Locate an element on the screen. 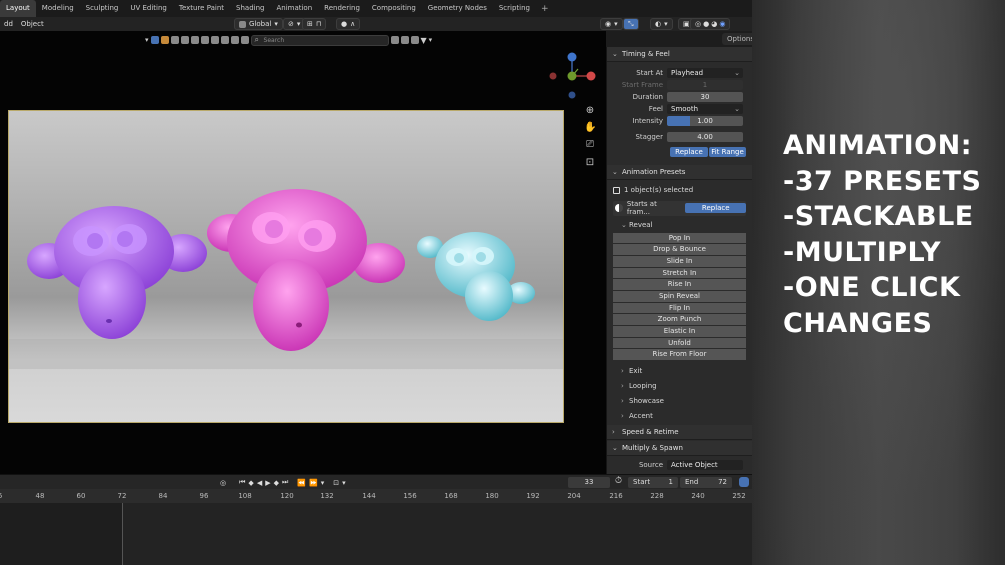  preset-unfold-button: Unfold is located at coordinates (679, 343).